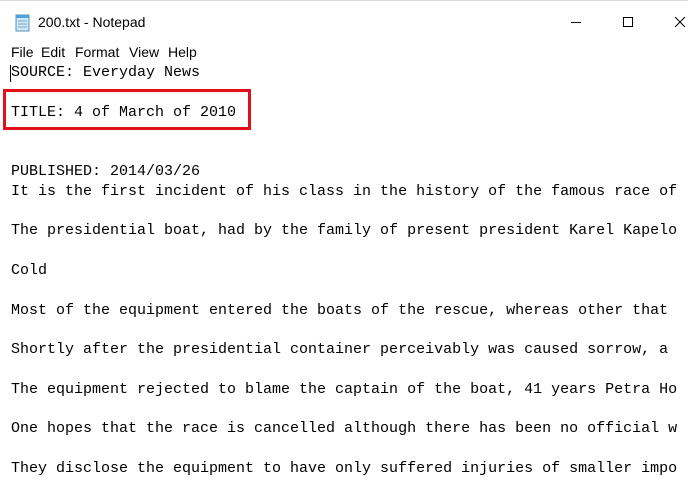 Image resolution: width=688 pixels, height=484 pixels. What do you see at coordinates (29, 270) in the screenshot?
I see `editor-line: Cold` at bounding box center [29, 270].